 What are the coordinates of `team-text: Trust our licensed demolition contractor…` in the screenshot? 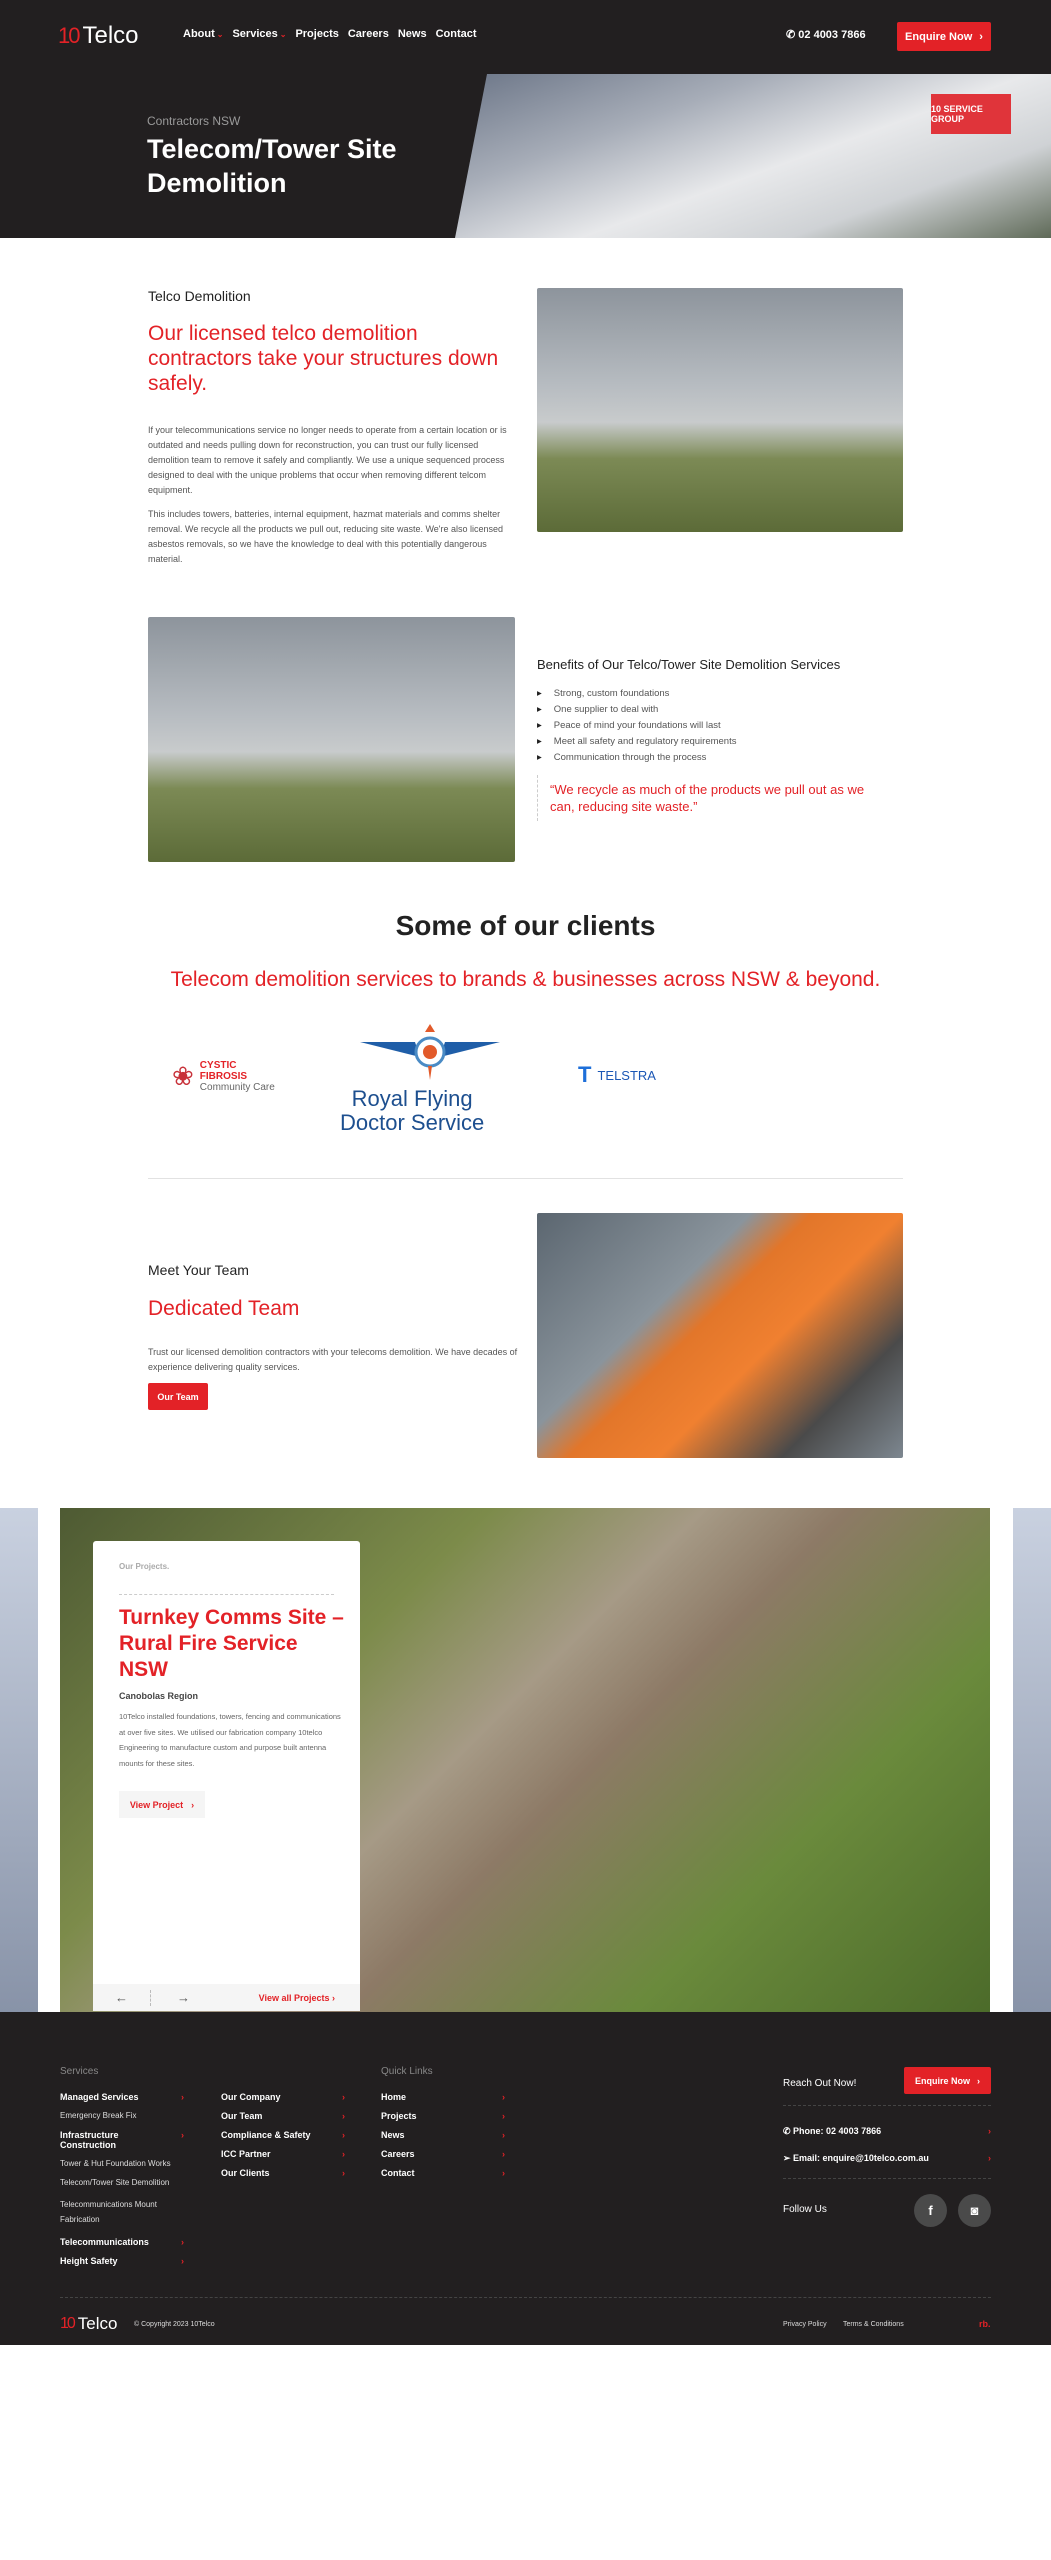 It's located at (333, 1359).